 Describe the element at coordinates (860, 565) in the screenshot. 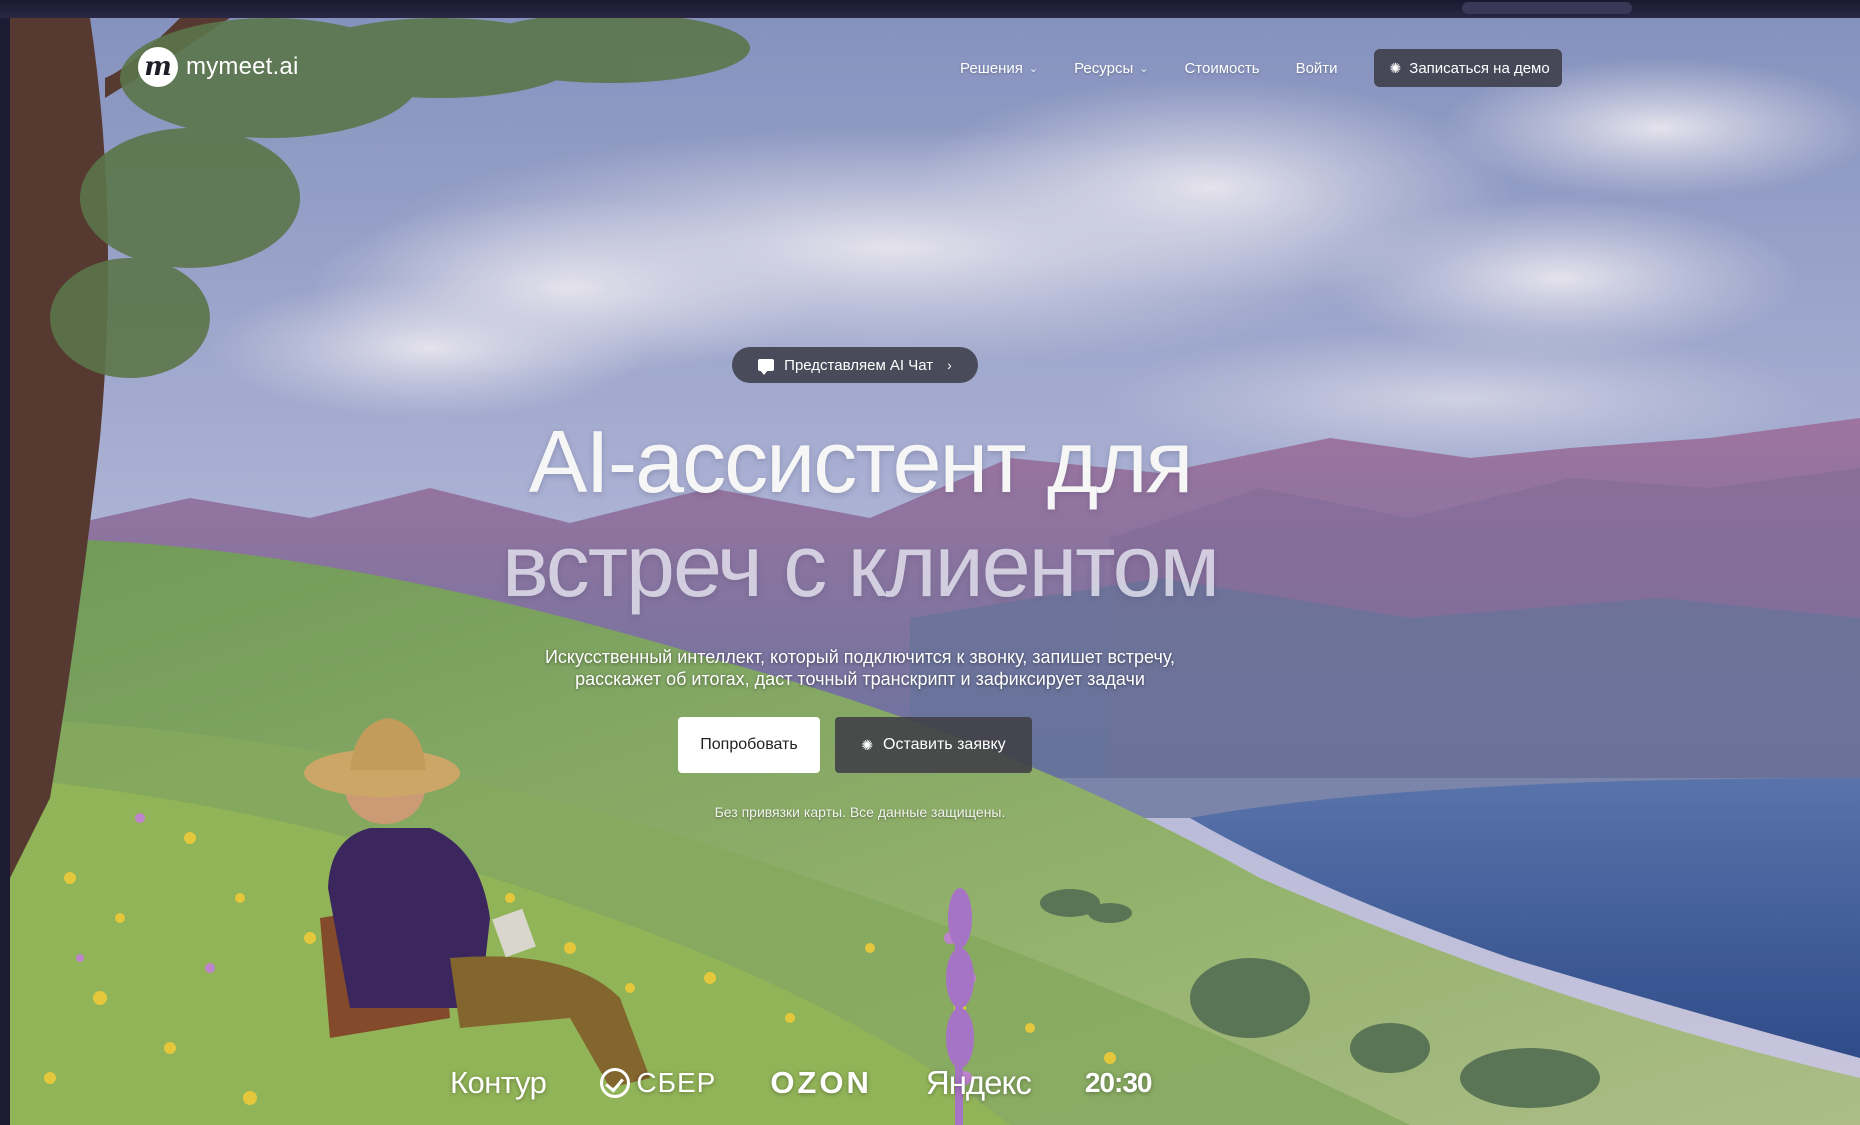

I see `hero-title-line-2: встреч с клиентом` at that location.